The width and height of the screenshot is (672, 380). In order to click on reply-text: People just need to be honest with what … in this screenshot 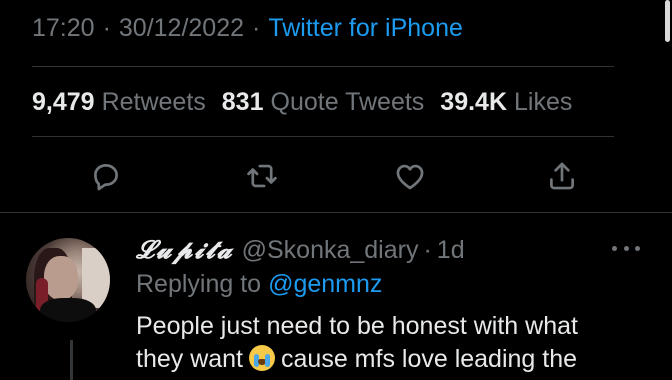, I will do `click(396, 343)`.